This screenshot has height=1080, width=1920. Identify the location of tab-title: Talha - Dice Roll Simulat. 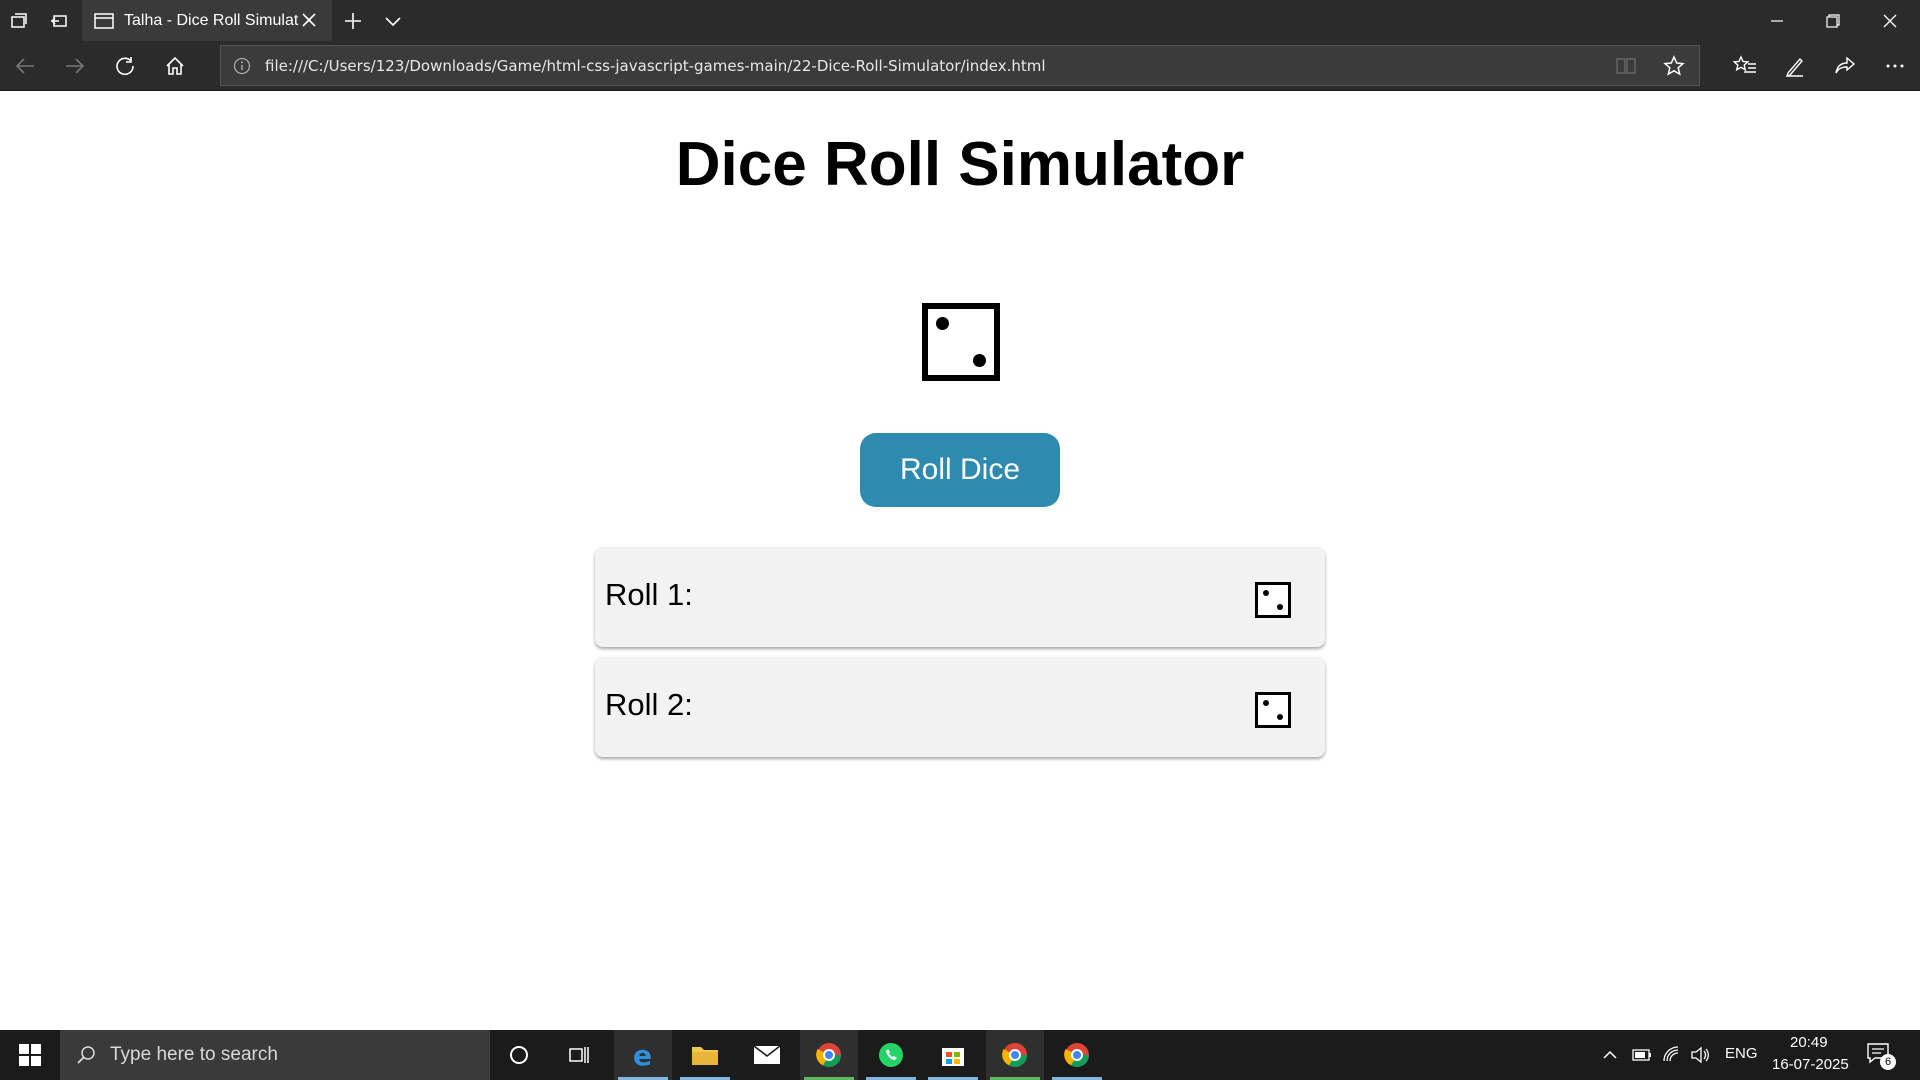
(211, 20).